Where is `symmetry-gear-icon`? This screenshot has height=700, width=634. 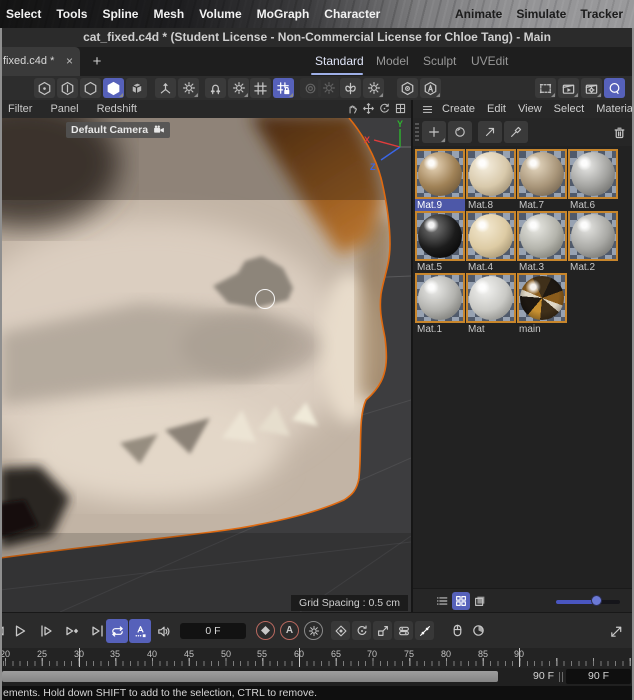 symmetry-gear-icon is located at coordinates (373, 88).